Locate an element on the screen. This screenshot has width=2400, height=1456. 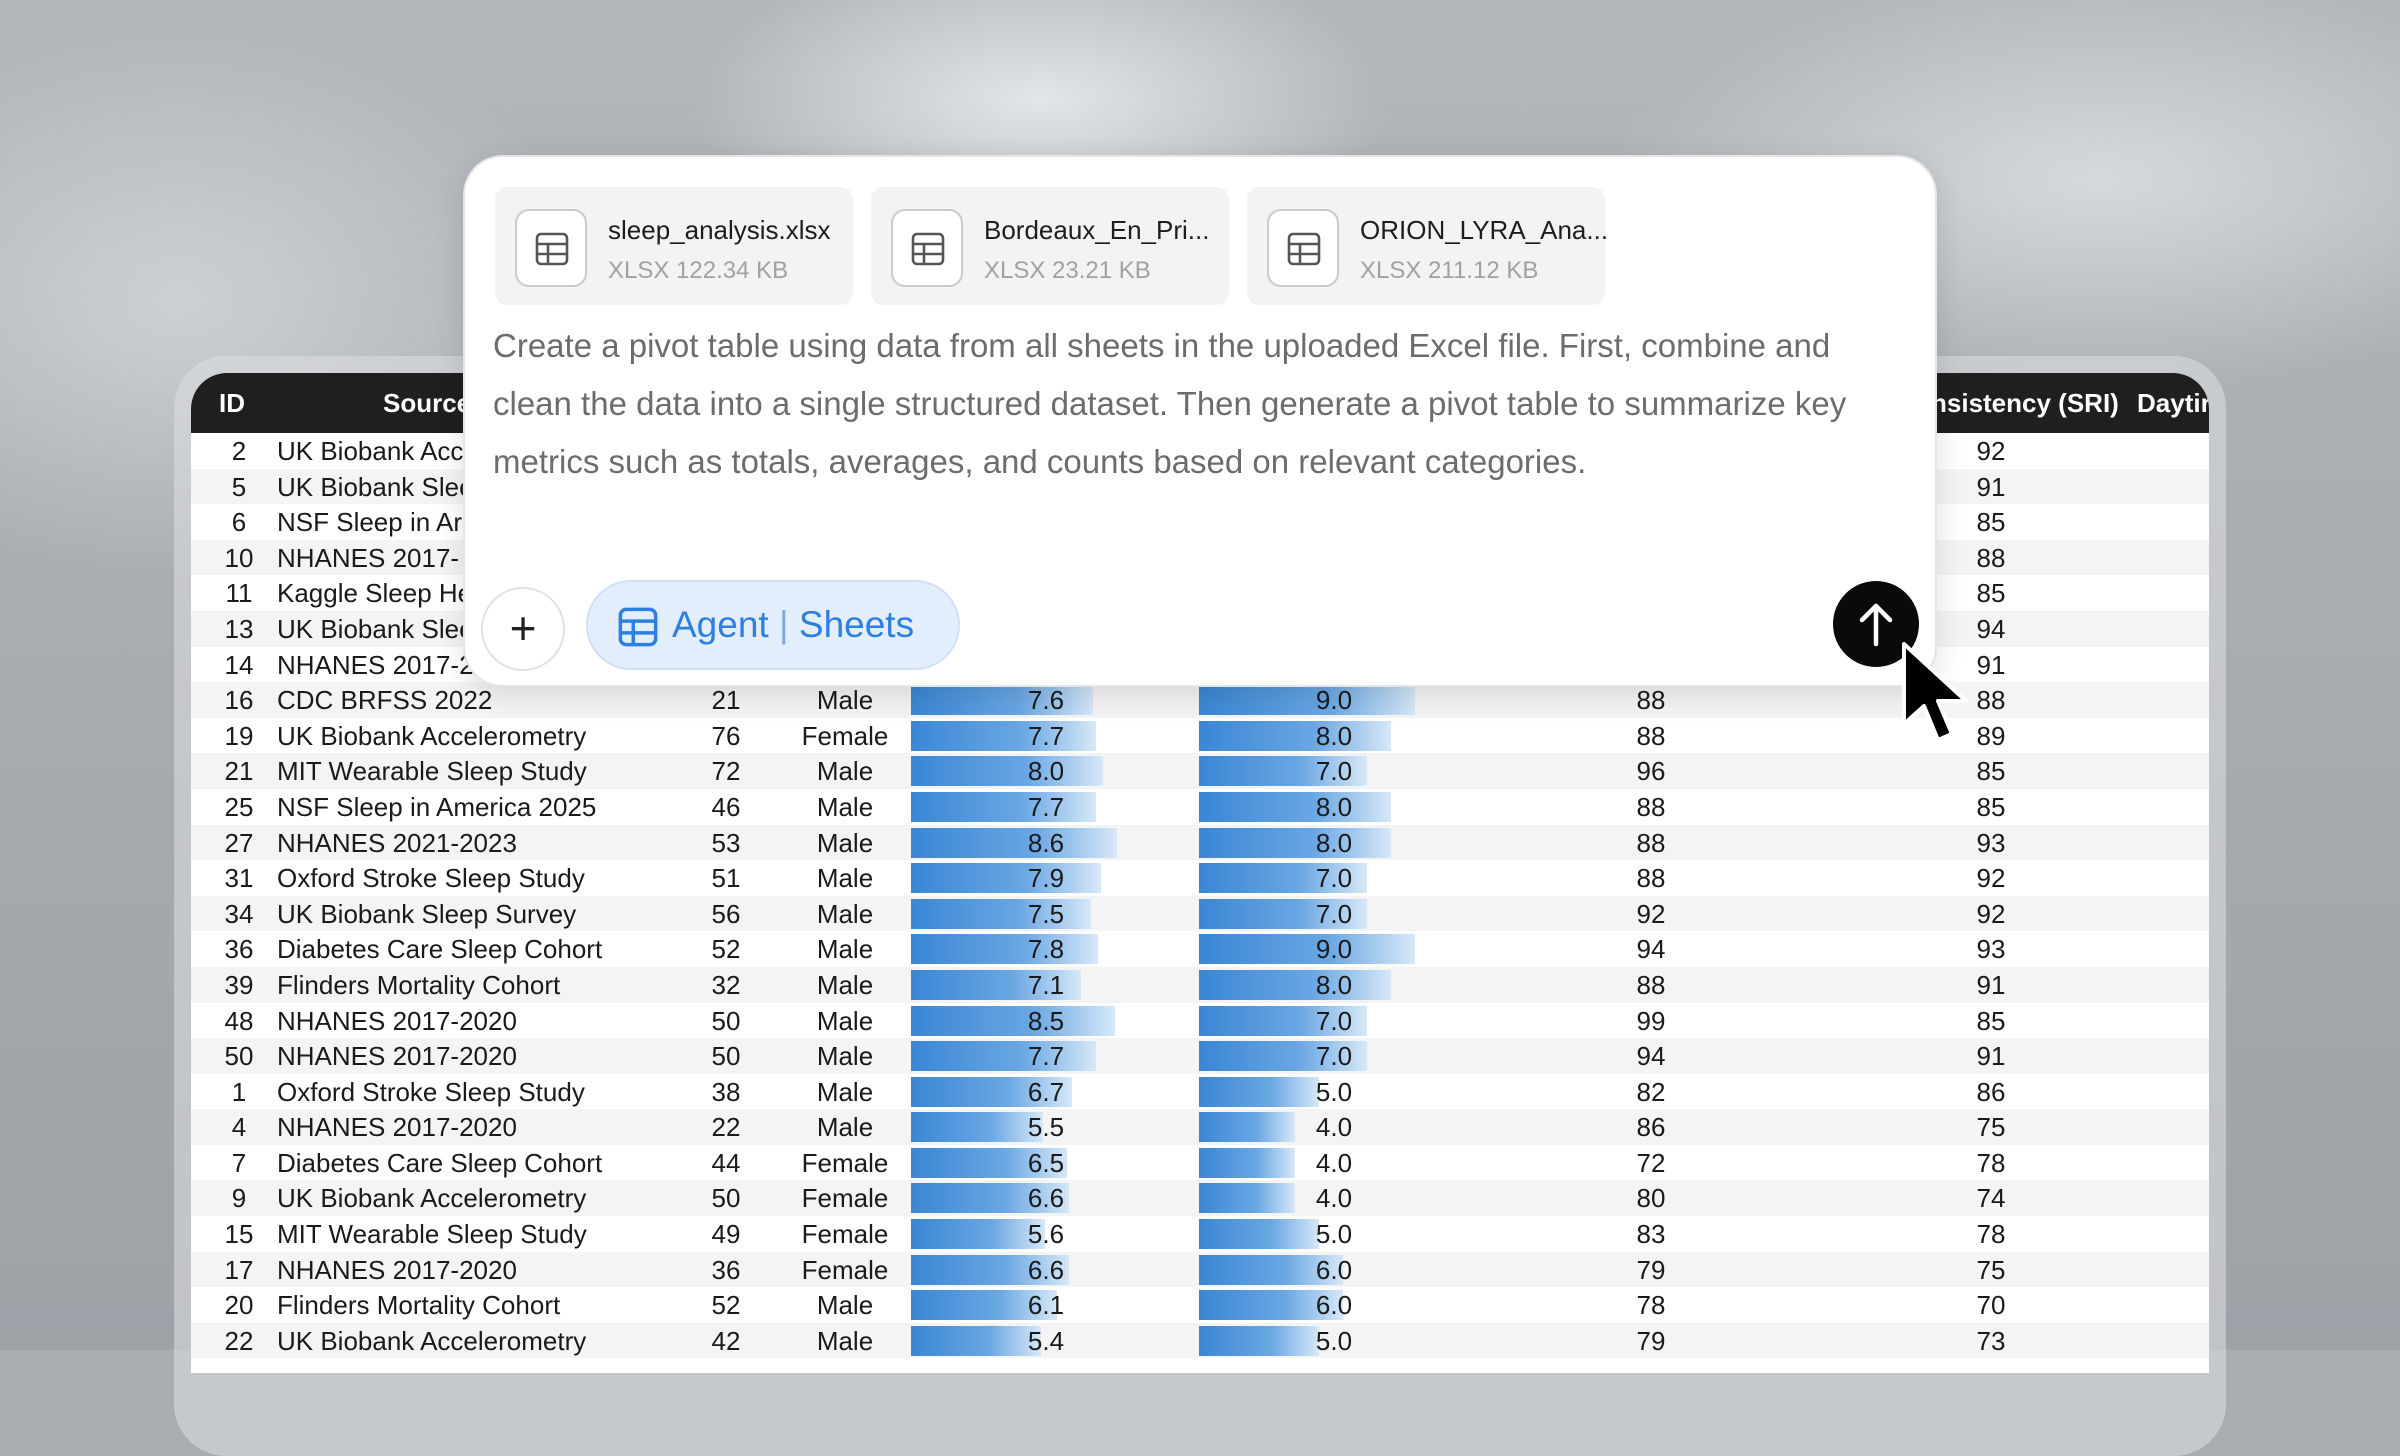
cell-metric: 83 is located at coordinates (1651, 1234).